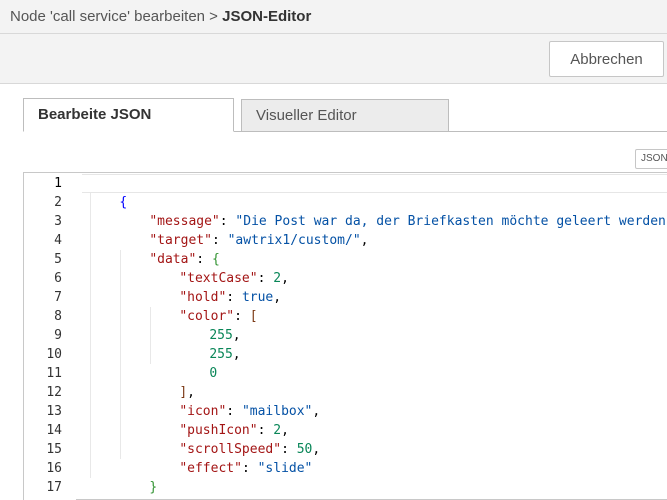 The image size is (667, 500). Describe the element at coordinates (107, 16) in the screenshot. I see `breadcrumb-parent: Node 'call service' bearbeiten` at that location.